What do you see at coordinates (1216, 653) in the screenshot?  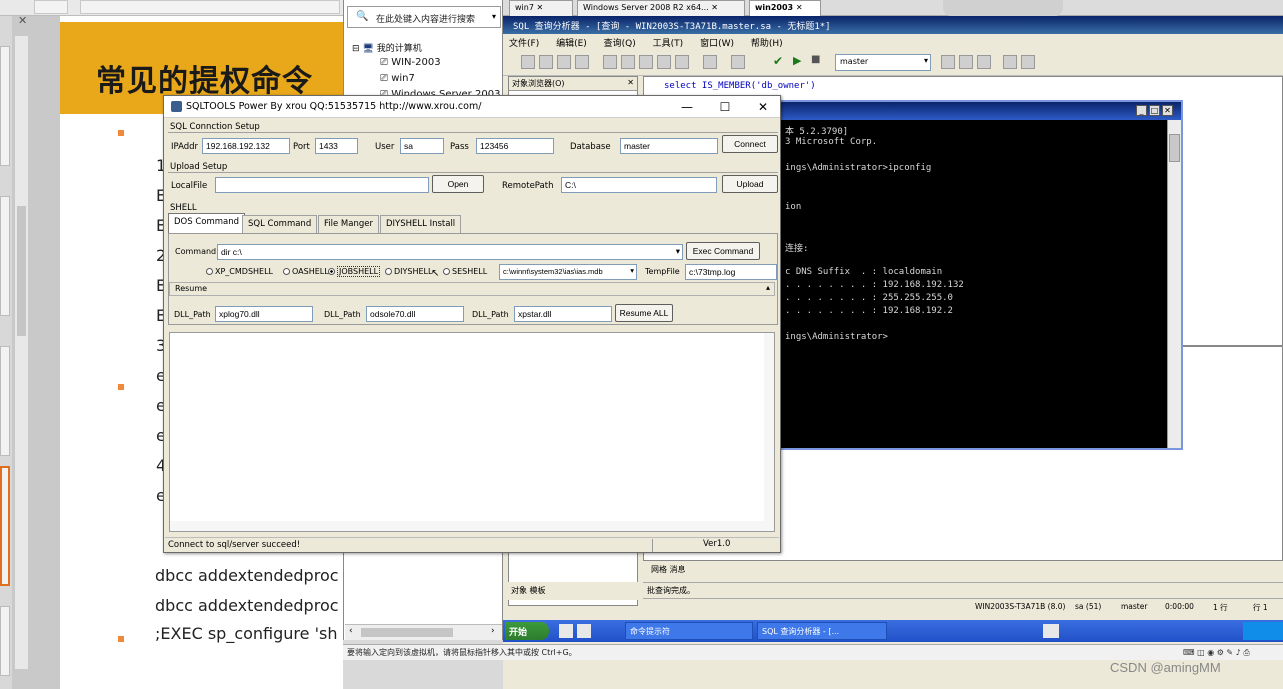 I see `vm-device-icons: ⌨ ◫ ◉ ⚙ ✎ ♪ ⎙` at bounding box center [1216, 653].